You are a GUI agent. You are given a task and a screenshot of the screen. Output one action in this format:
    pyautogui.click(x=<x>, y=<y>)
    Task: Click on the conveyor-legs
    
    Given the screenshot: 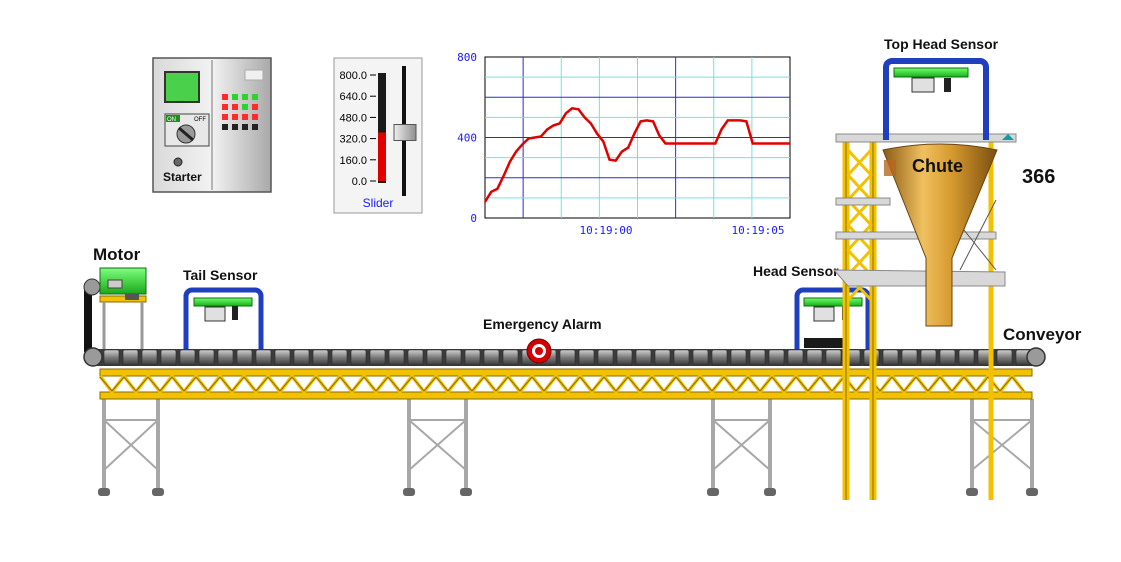 What is the action you would take?
    pyautogui.click(x=568, y=447)
    